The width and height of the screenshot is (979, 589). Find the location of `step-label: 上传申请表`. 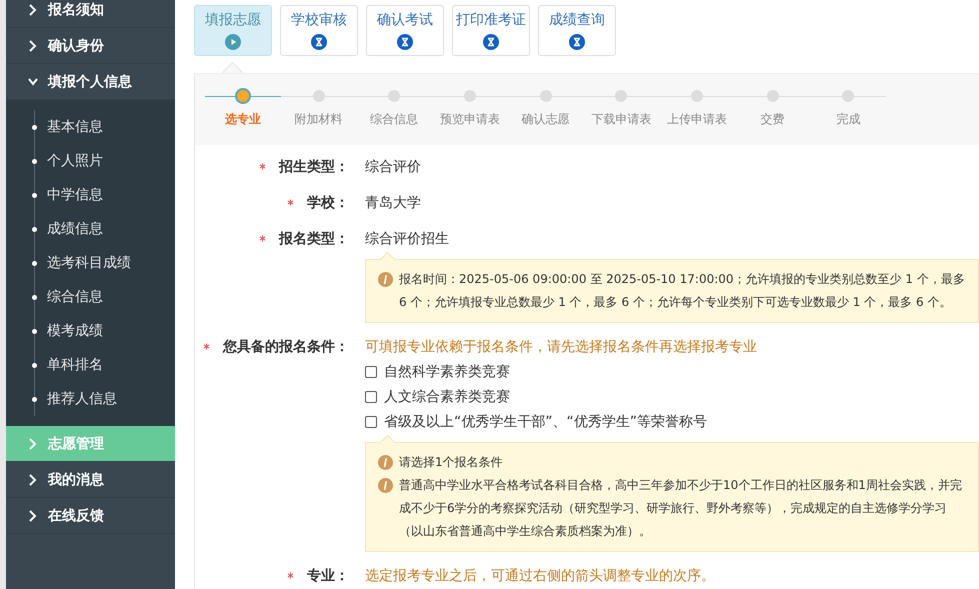

step-label: 上传申请表 is located at coordinates (696, 119).